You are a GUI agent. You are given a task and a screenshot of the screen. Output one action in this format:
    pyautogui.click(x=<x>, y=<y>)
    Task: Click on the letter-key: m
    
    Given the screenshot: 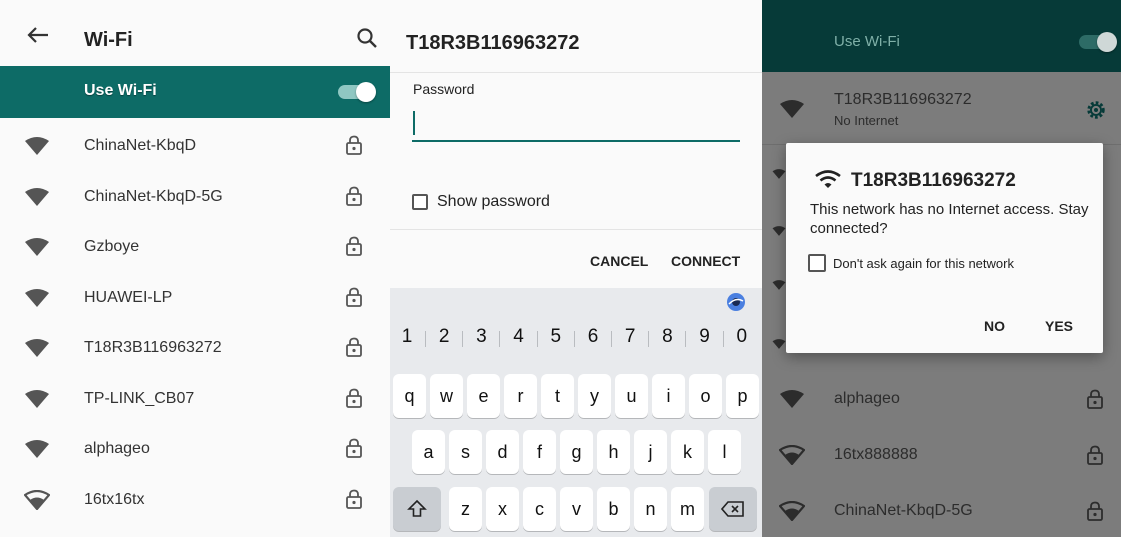 What is the action you would take?
    pyautogui.click(x=687, y=509)
    